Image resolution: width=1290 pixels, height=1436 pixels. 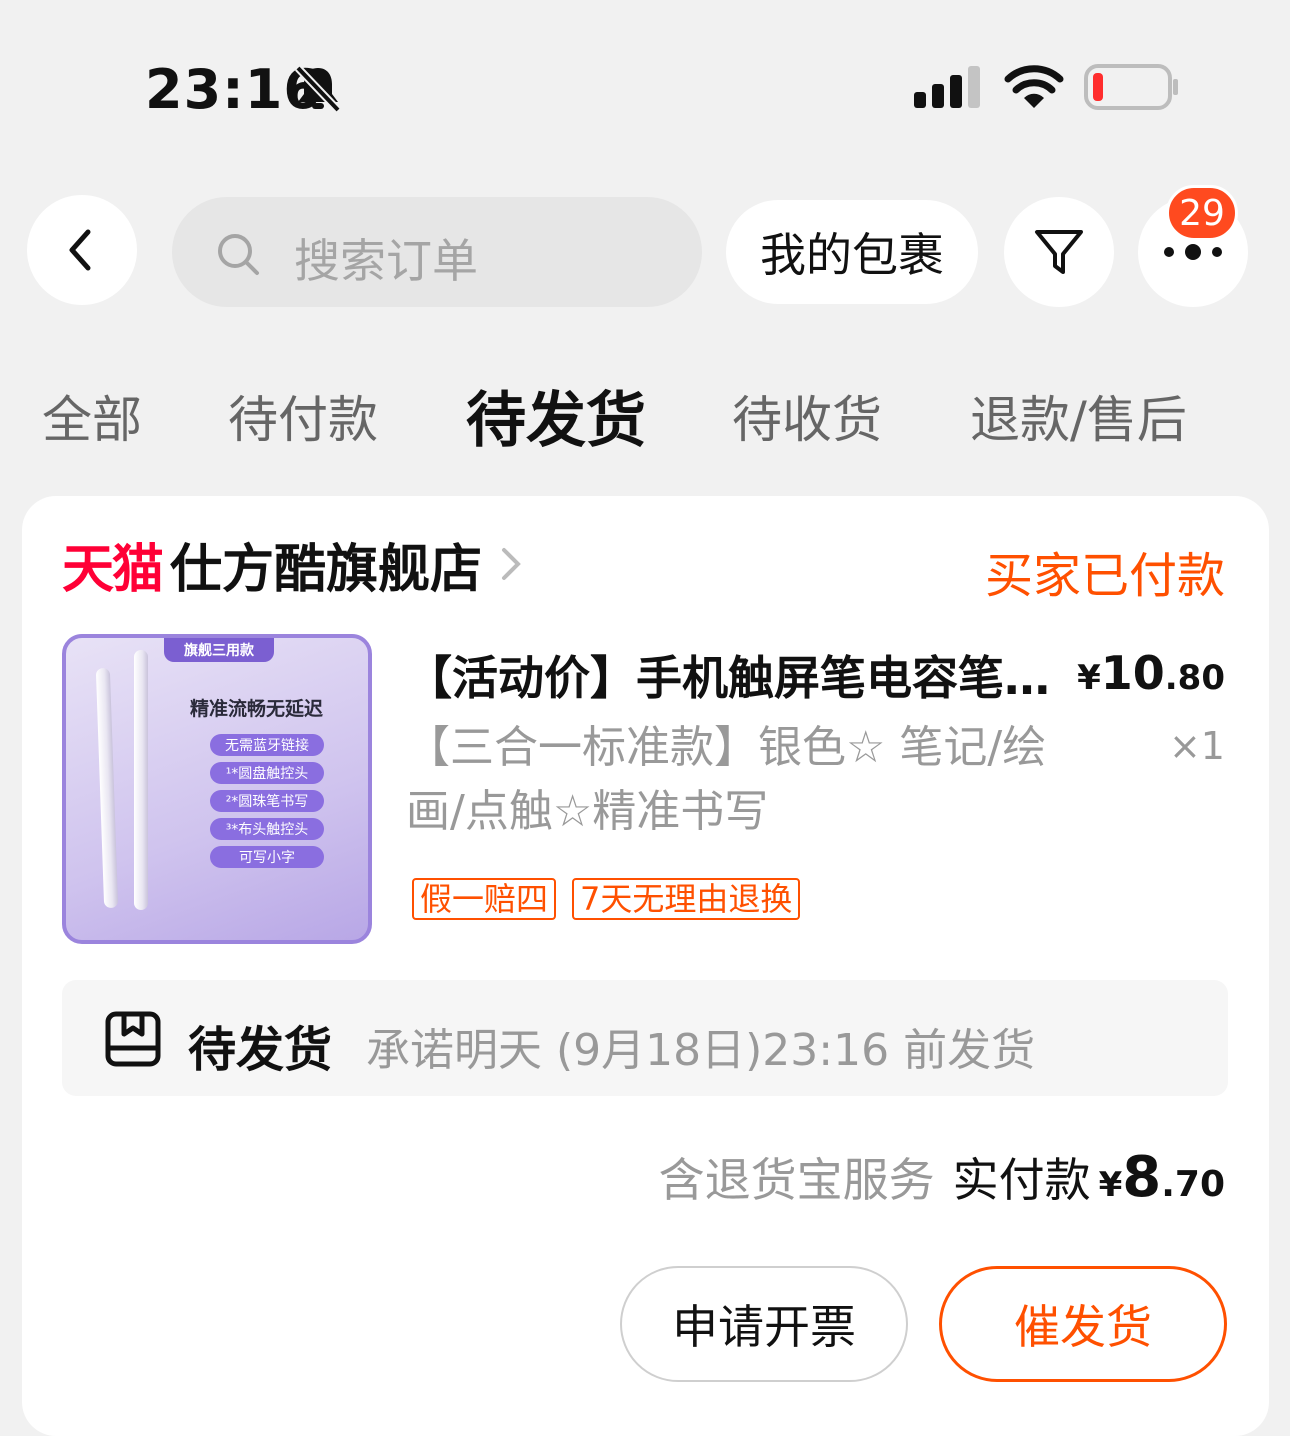 What do you see at coordinates (92, 416) in the screenshot?
I see `tab-all: 全部` at bounding box center [92, 416].